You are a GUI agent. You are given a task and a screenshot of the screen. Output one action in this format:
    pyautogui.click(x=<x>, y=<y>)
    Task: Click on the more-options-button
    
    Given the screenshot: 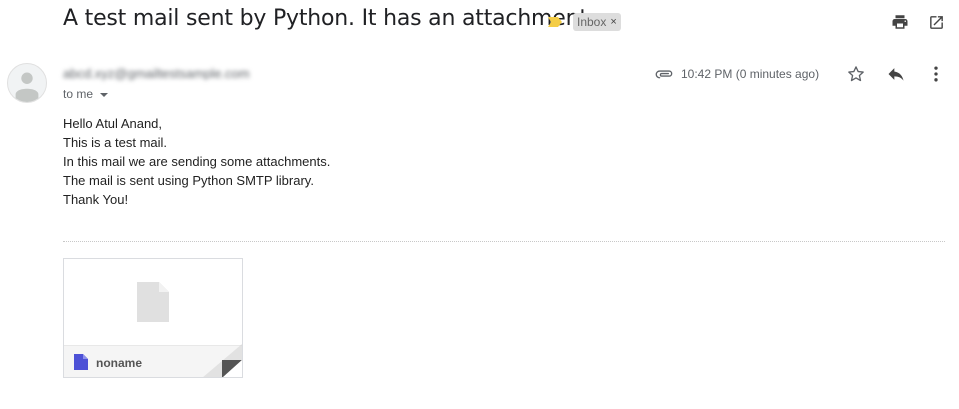 What is the action you would take?
    pyautogui.click(x=936, y=74)
    